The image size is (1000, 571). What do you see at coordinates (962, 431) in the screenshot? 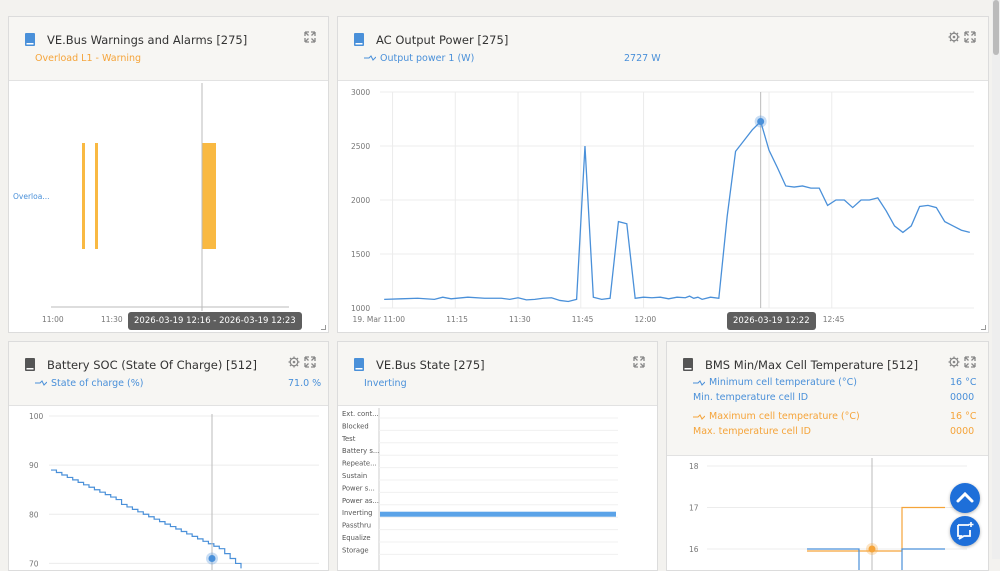
I see `max-cell-id-value: 0000` at bounding box center [962, 431].